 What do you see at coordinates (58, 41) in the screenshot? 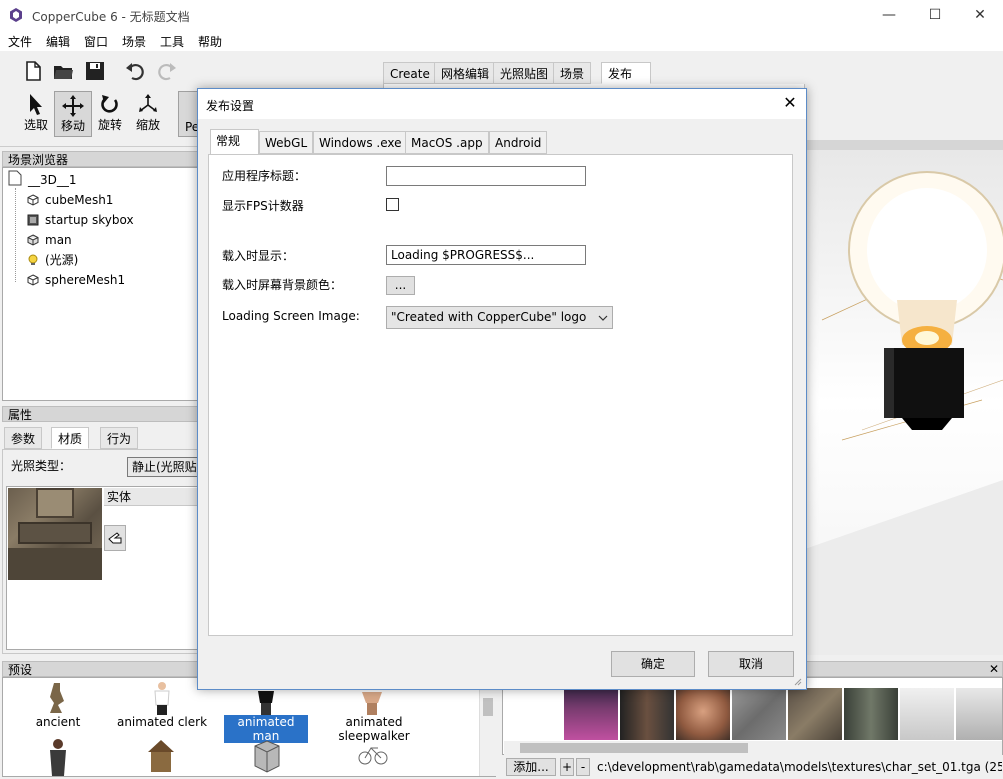
I see `menu-edit: 编辑` at bounding box center [58, 41].